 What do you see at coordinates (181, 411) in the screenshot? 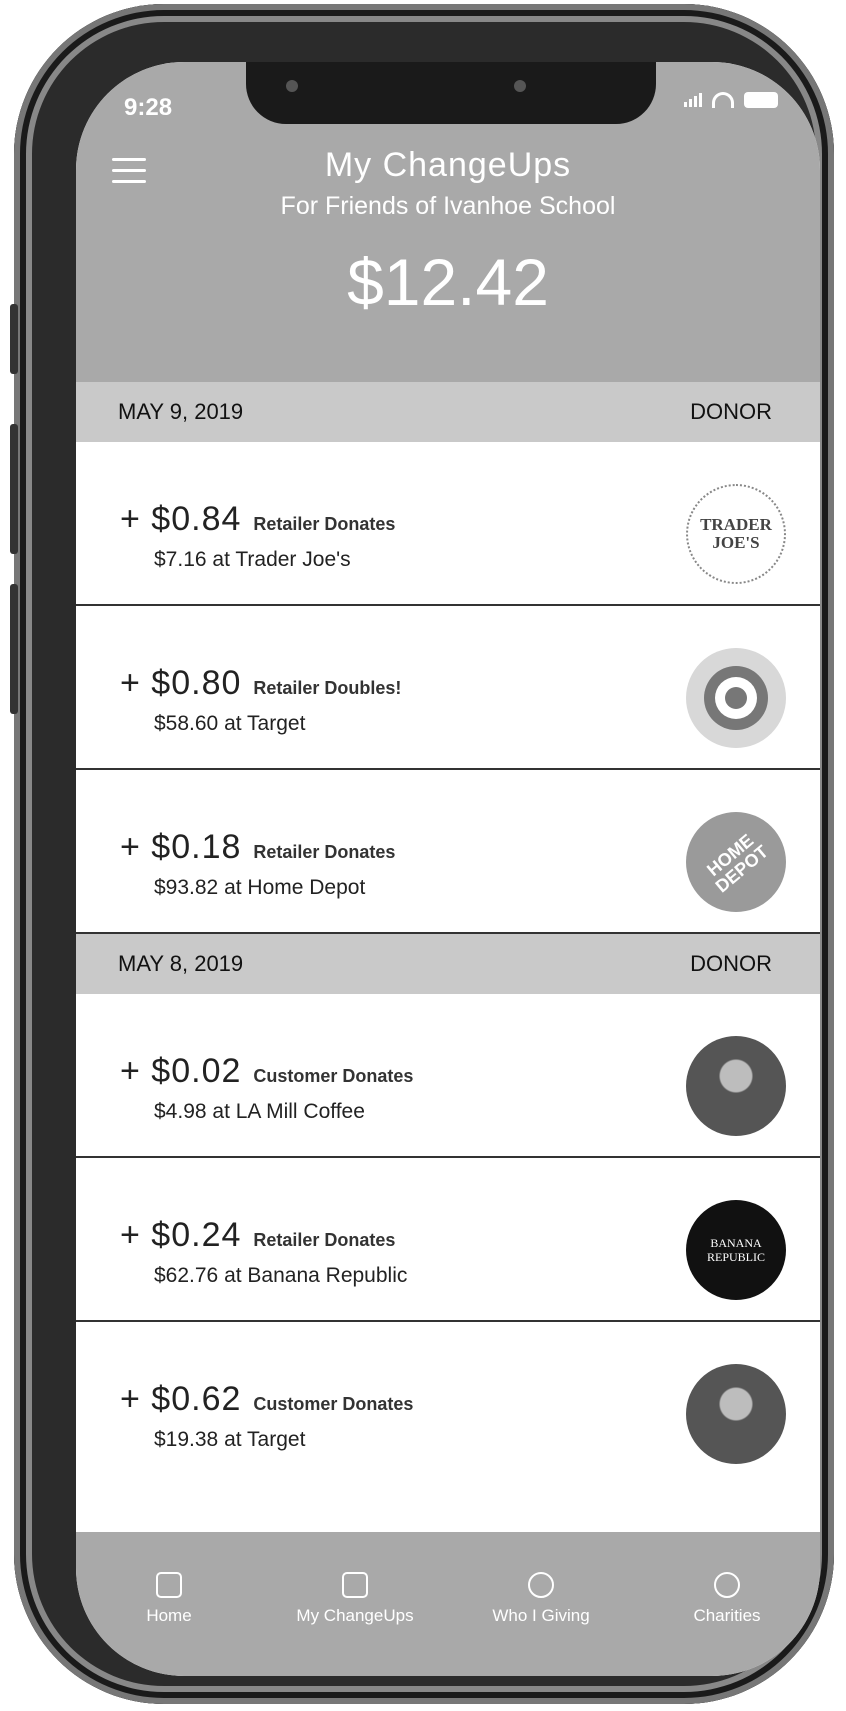
I see `section-date: MAY 9, 2019` at bounding box center [181, 411].